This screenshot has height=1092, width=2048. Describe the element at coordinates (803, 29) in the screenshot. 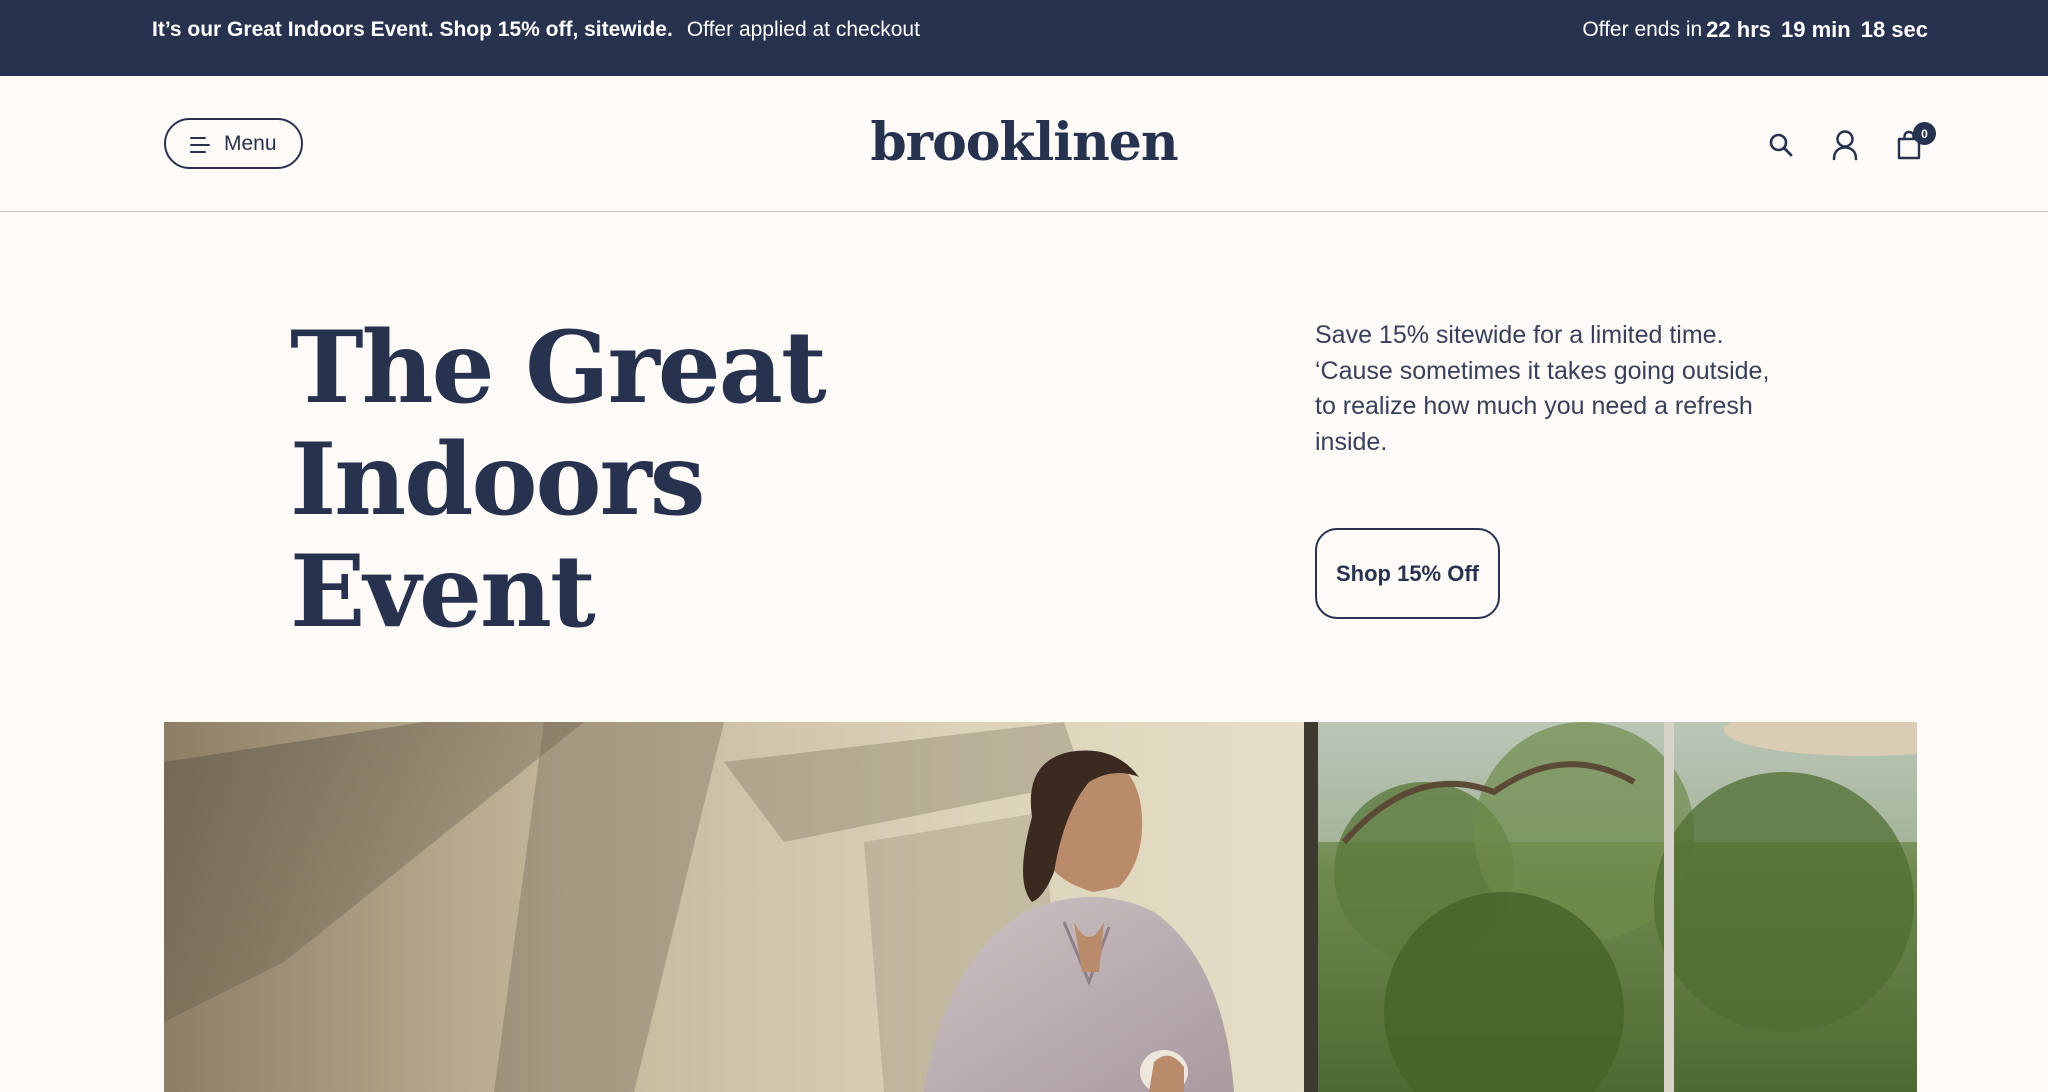

I see `promo-subtext: Offer applied at checkout` at that location.